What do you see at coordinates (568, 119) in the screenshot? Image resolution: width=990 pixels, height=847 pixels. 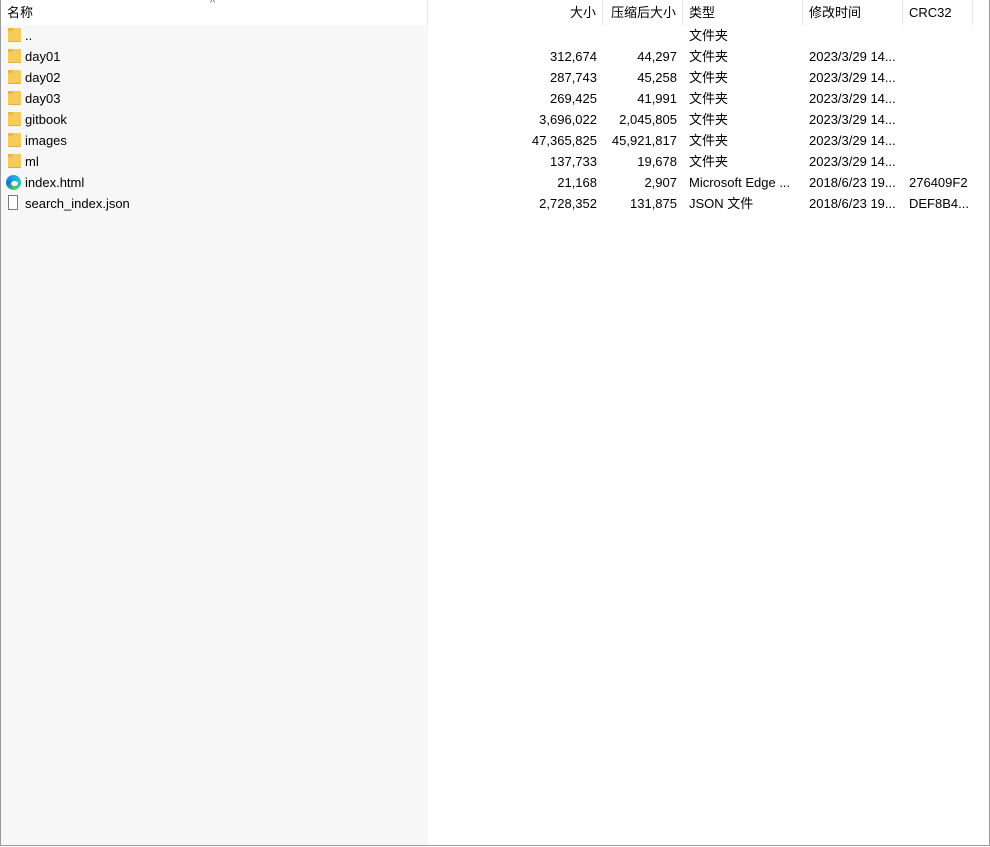 I see `item-size: 3,696,022` at bounding box center [568, 119].